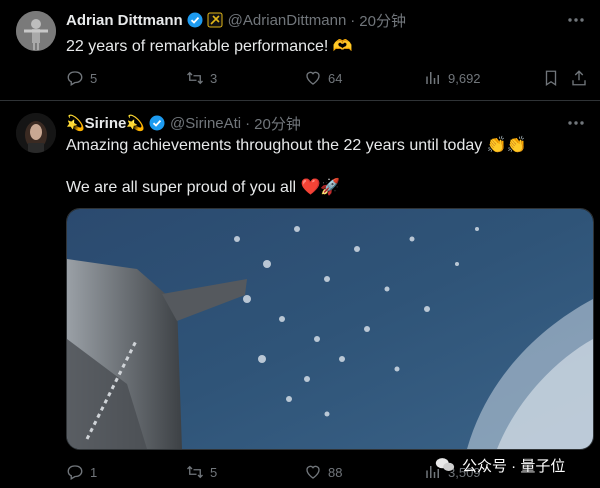  Describe the element at coordinates (203, 187) in the screenshot. I see `tweet-text-line-2: We are all super proud of you all ❤️🚀` at that location.